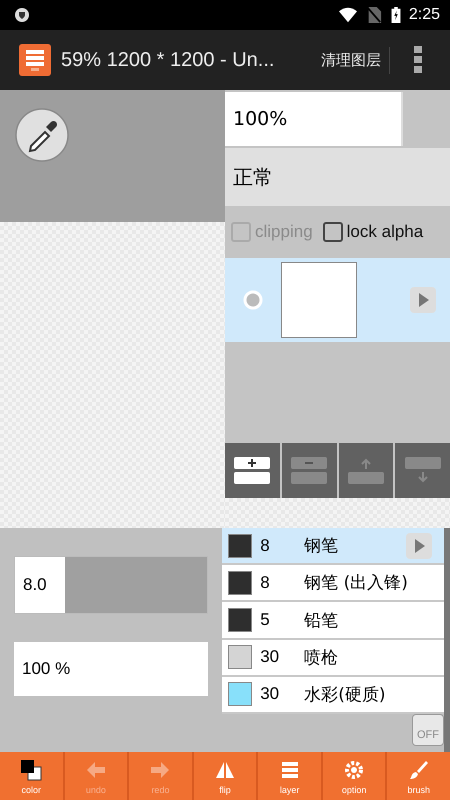 The image size is (450, 800). I want to click on brush-row: 8 钢笔 (出入锋), so click(333, 583).